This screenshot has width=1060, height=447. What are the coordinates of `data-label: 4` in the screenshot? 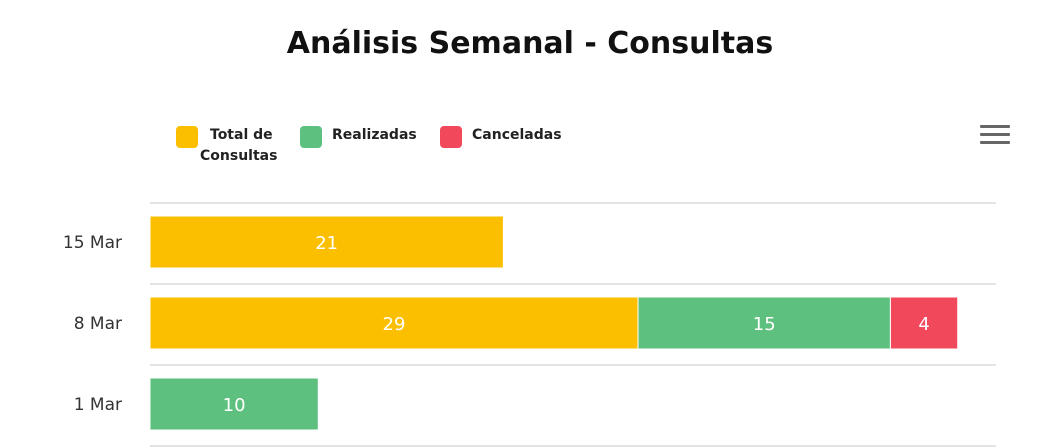 It's located at (923, 324).